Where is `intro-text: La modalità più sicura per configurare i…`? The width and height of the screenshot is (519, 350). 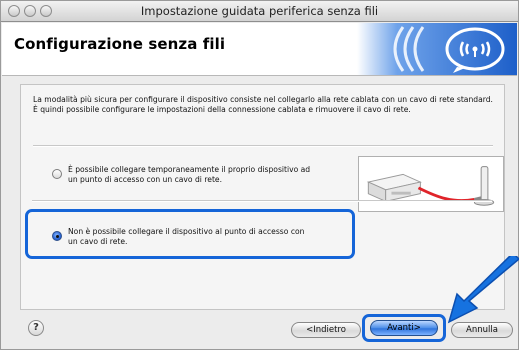 intro-text: La modalità più sicura per configurare i… is located at coordinates (263, 104).